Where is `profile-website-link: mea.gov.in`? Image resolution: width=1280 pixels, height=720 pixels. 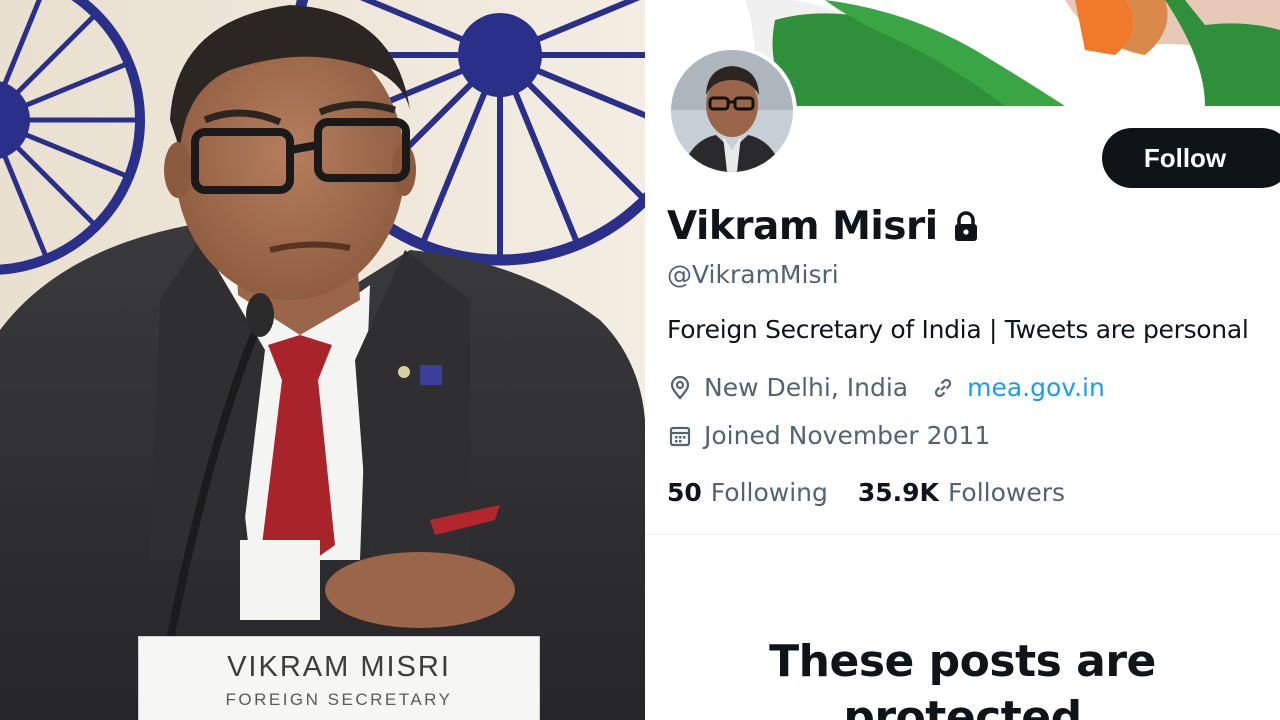 profile-website-link: mea.gov.in is located at coordinates (1036, 387).